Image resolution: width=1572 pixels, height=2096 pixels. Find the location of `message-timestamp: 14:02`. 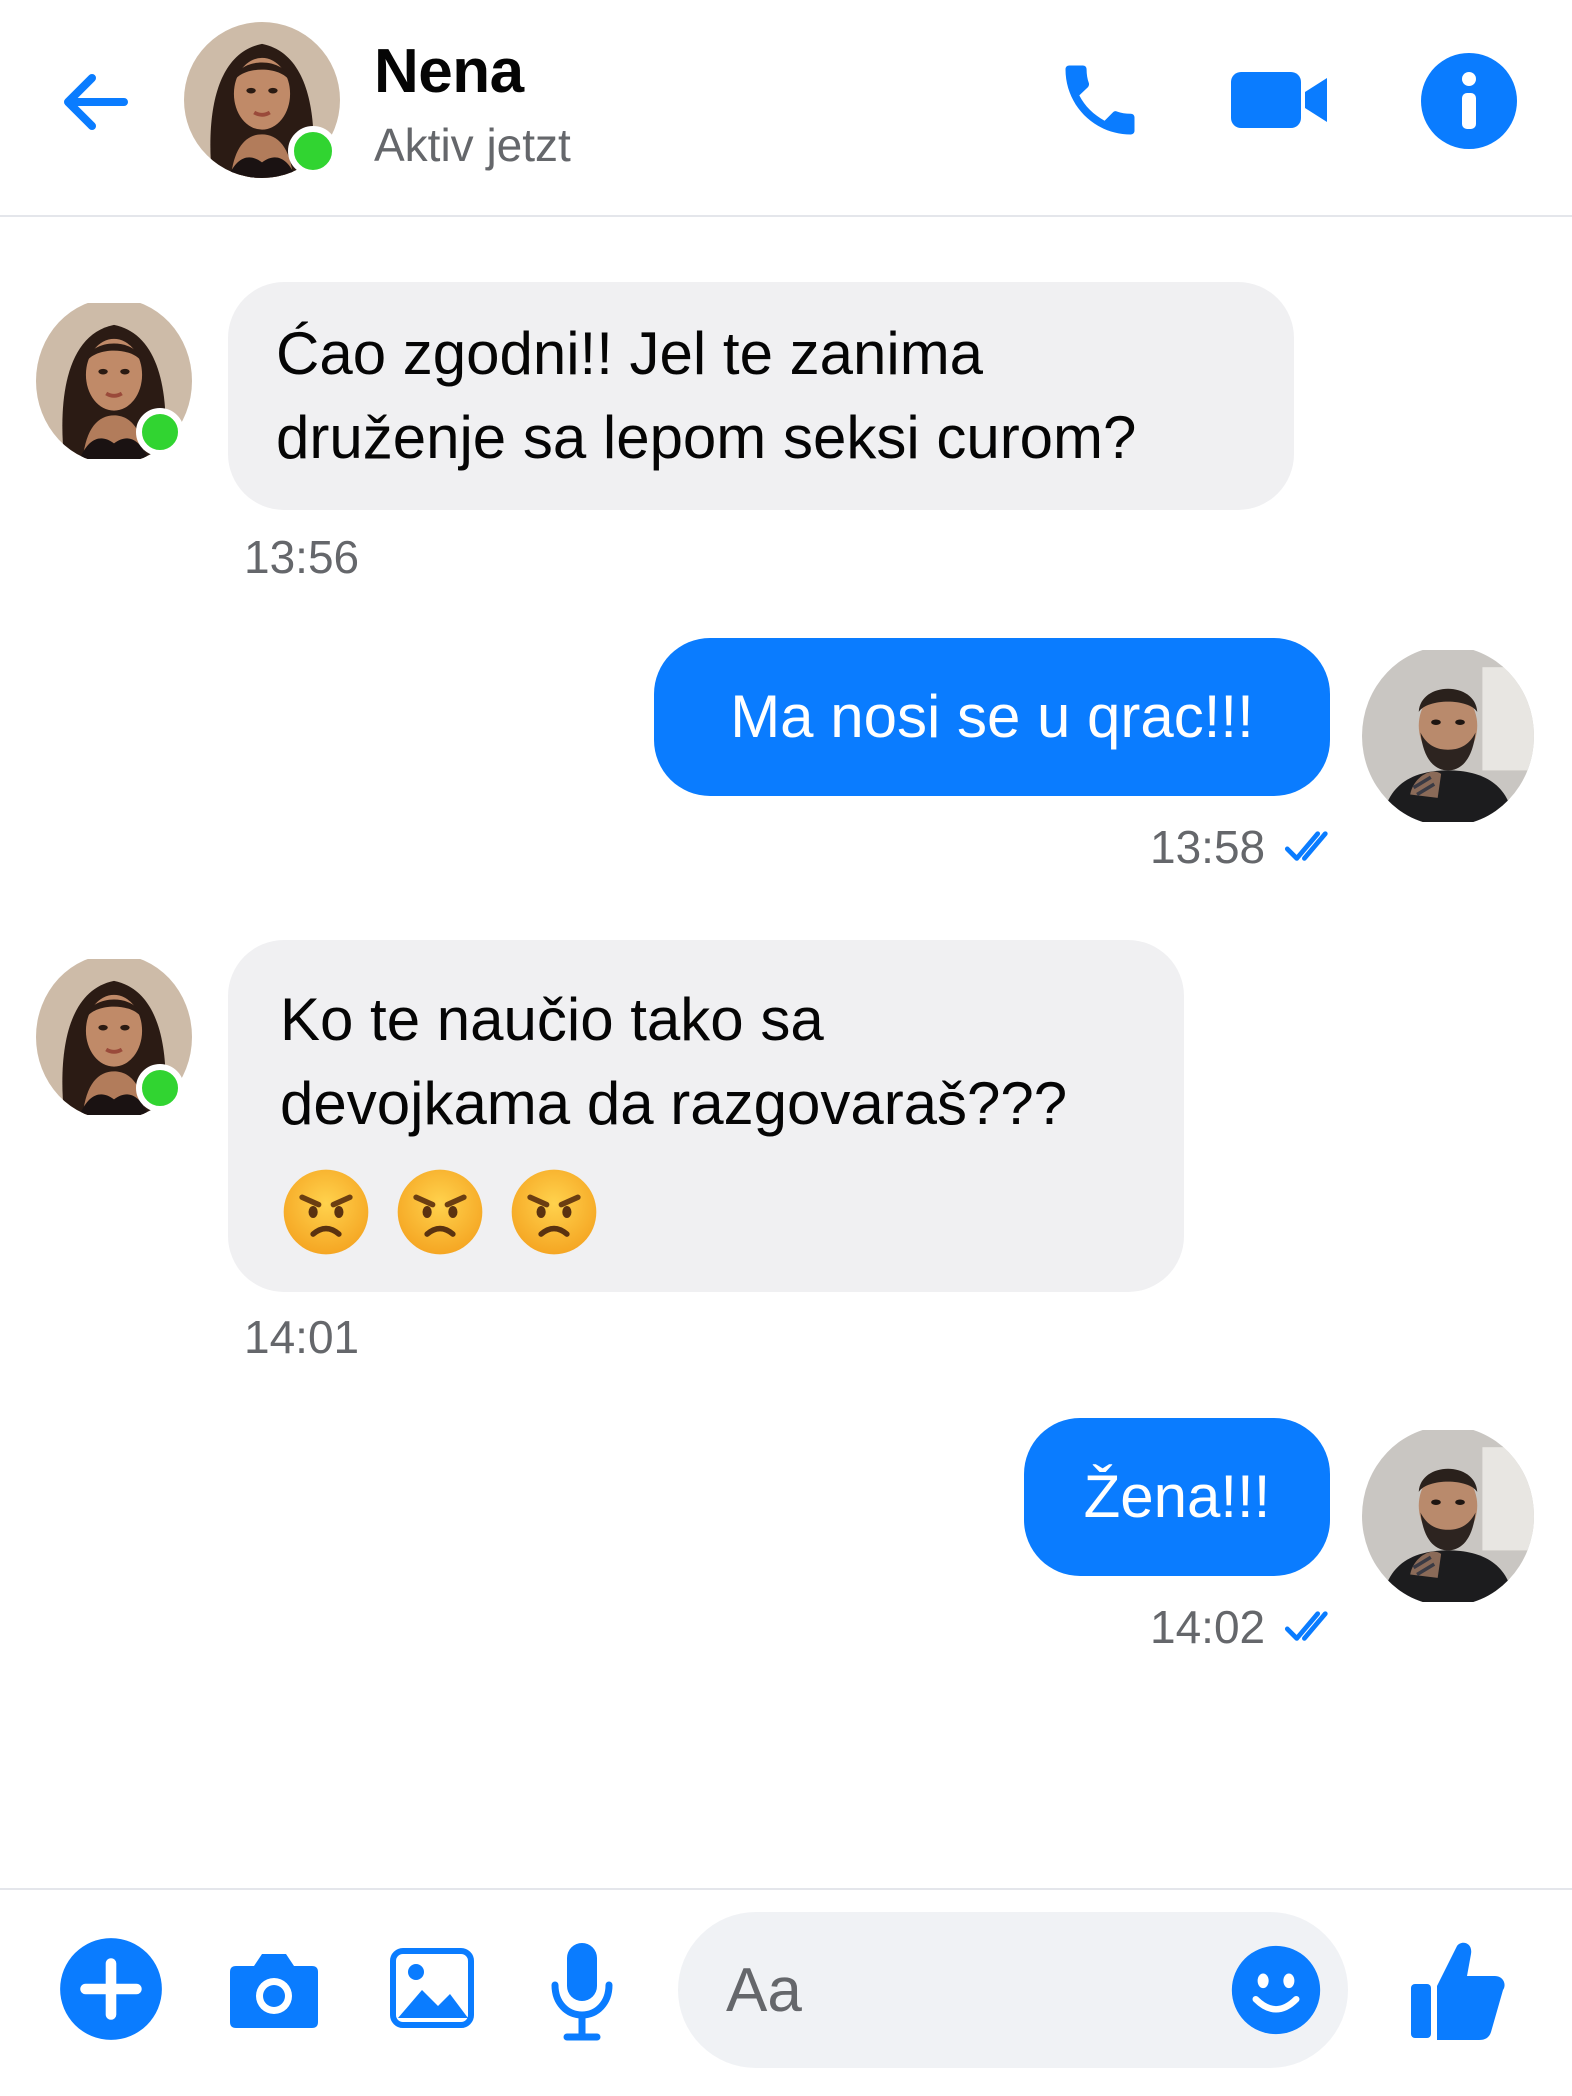

message-timestamp: 14:02 is located at coordinates (1245, 1627).